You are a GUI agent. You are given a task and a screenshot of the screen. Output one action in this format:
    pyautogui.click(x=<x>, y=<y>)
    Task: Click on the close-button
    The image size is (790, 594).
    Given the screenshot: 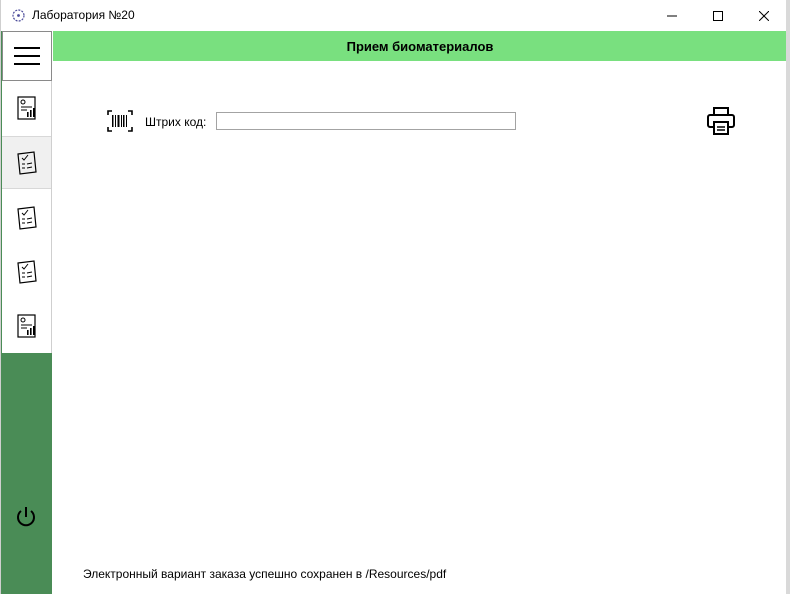 What is the action you would take?
    pyautogui.click(x=764, y=15)
    